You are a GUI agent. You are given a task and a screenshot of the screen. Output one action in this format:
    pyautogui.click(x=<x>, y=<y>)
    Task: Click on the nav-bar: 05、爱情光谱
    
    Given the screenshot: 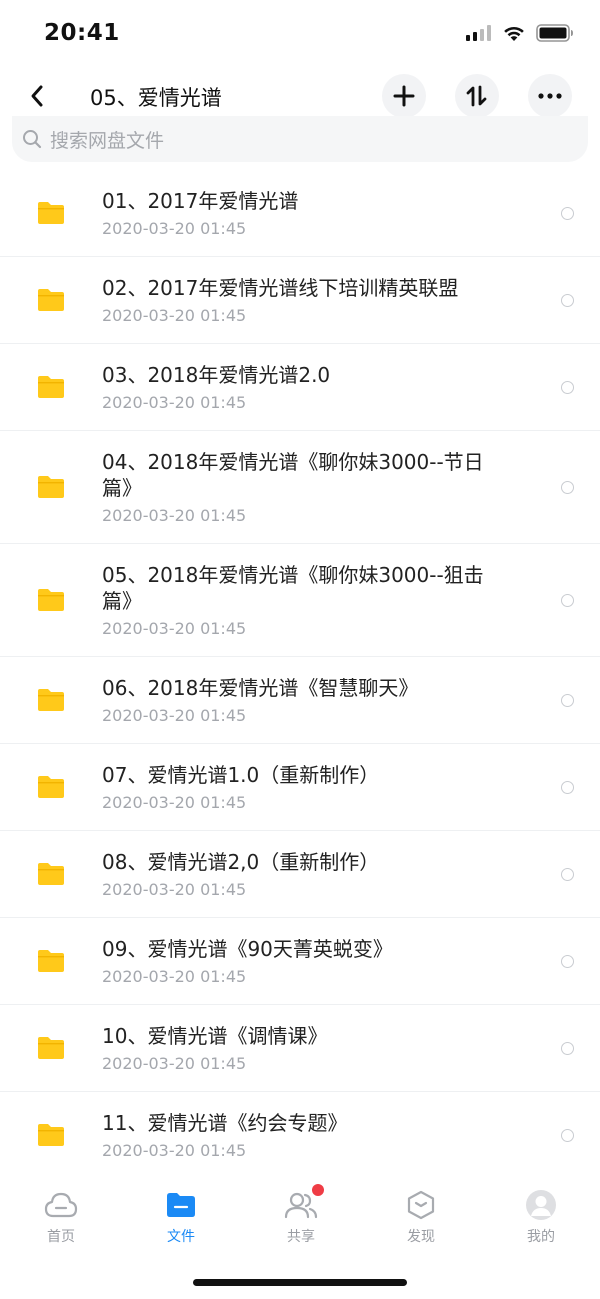 What is the action you would take?
    pyautogui.click(x=300, y=97)
    